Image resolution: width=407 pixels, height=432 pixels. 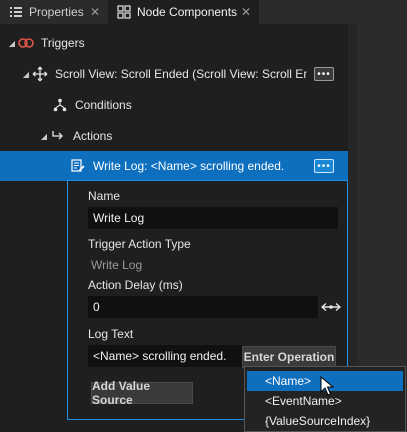 What do you see at coordinates (63, 43) in the screenshot?
I see `triggers-label: Triggers` at bounding box center [63, 43].